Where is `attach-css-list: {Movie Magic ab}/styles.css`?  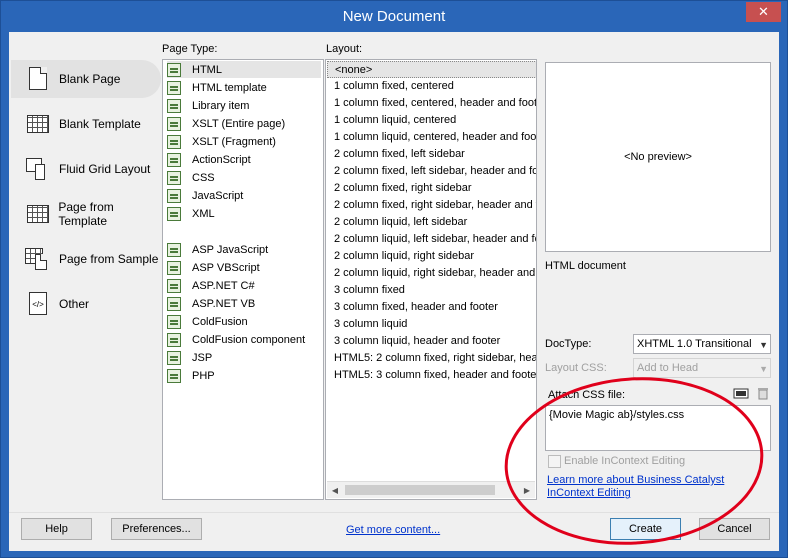 attach-css-list: {Movie Magic ab}/styles.css is located at coordinates (658, 428).